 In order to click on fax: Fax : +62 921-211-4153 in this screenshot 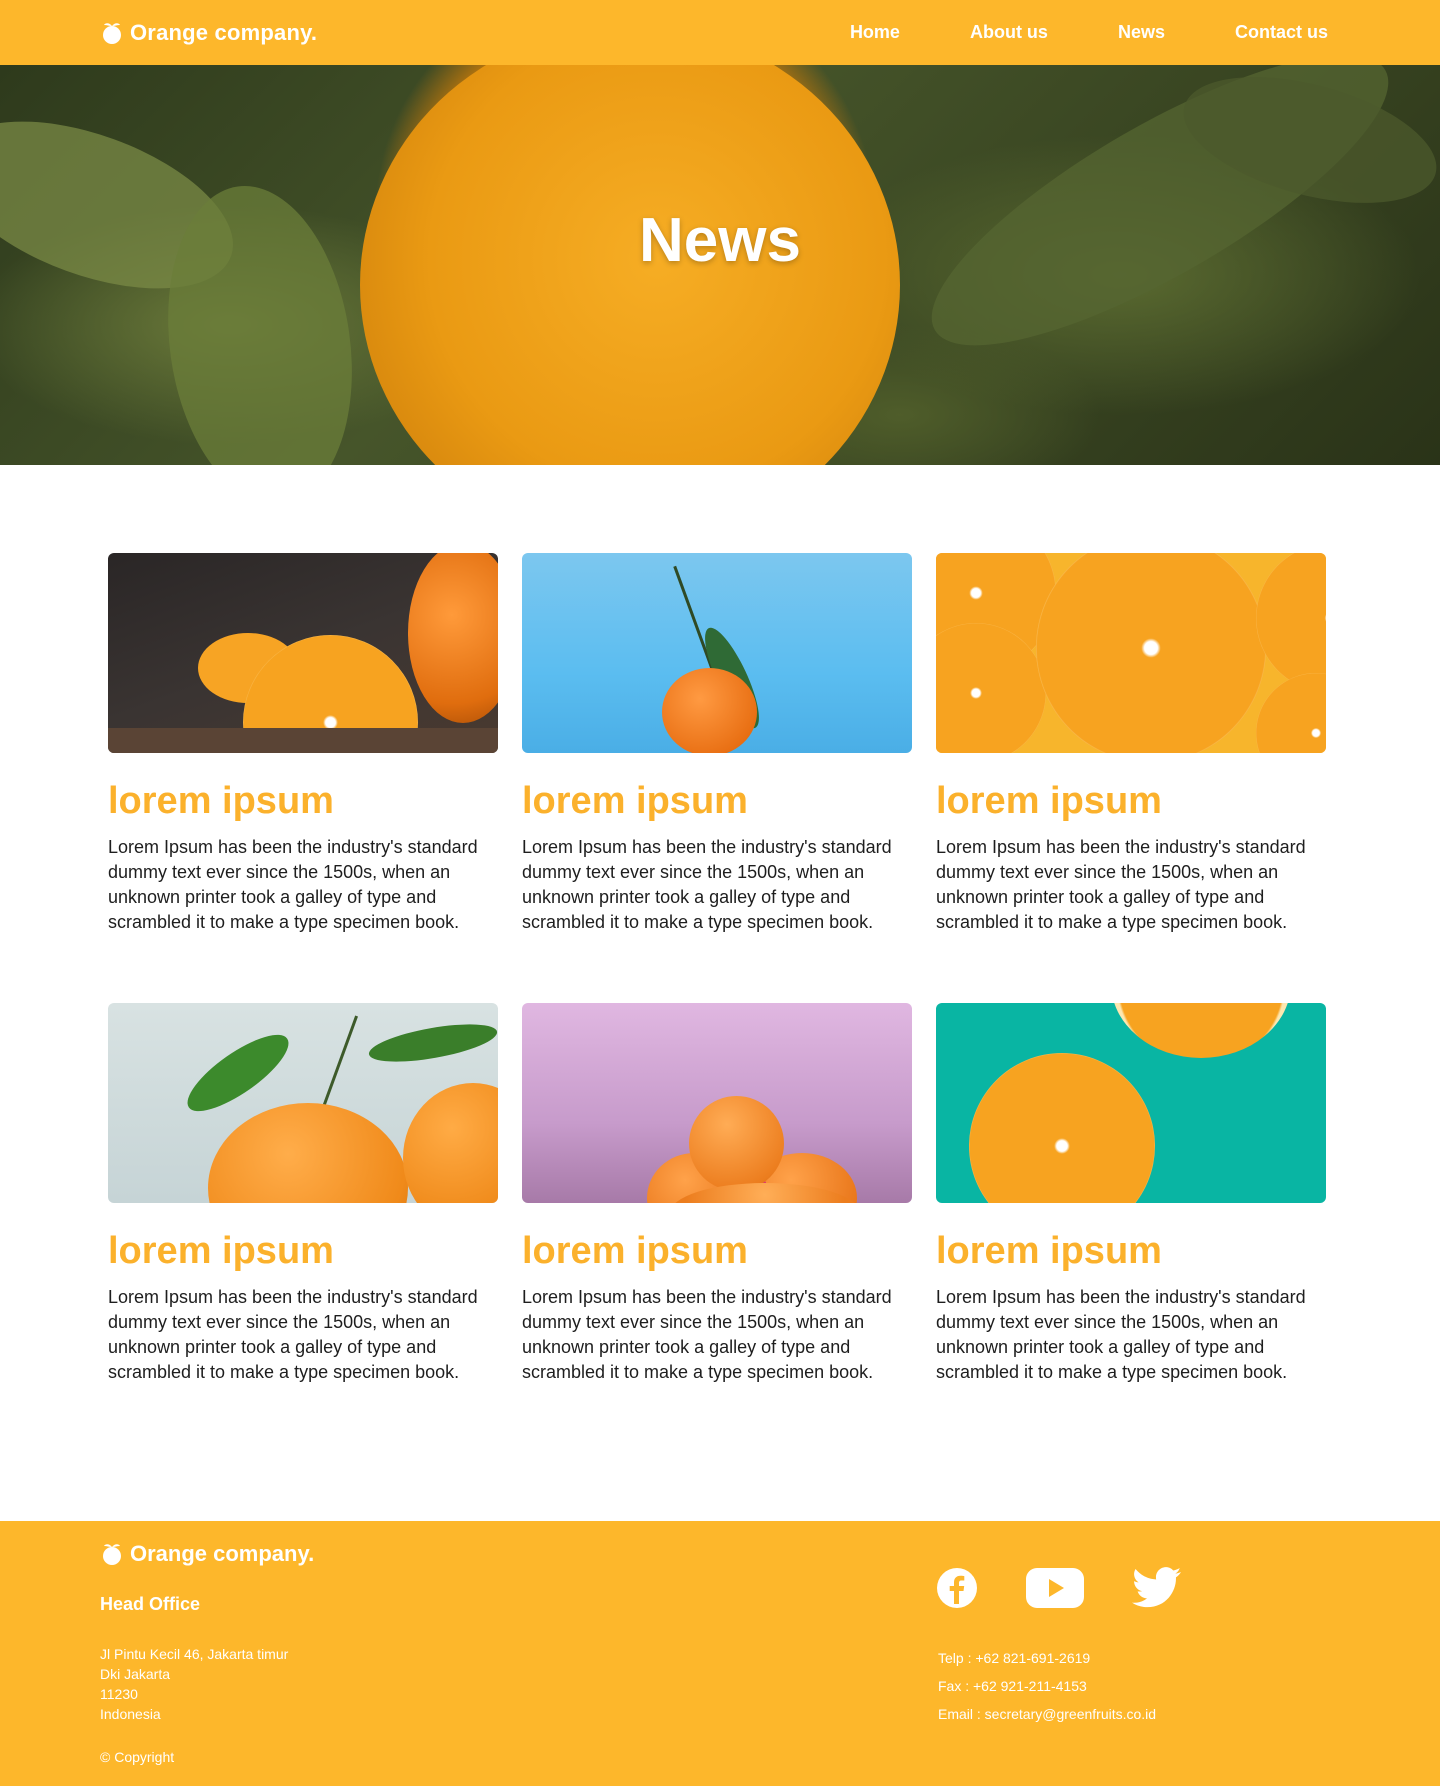, I will do `click(1012, 1686)`.